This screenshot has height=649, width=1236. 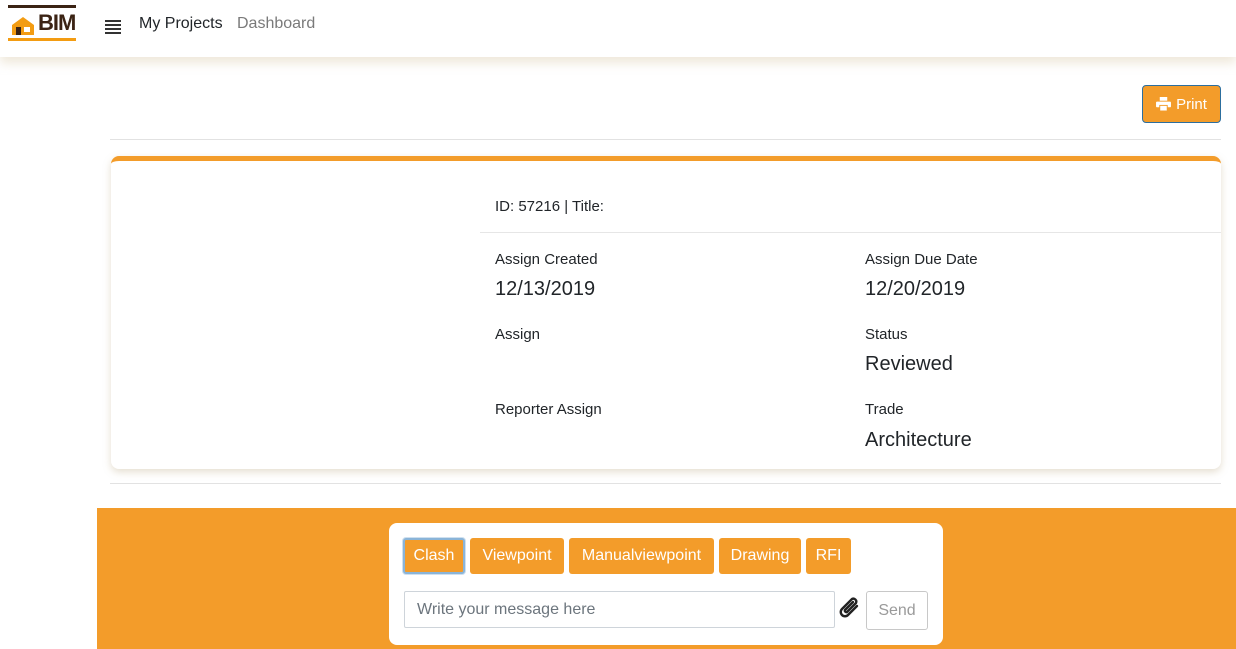 I want to click on bim-logo: BIM, so click(x=43, y=24).